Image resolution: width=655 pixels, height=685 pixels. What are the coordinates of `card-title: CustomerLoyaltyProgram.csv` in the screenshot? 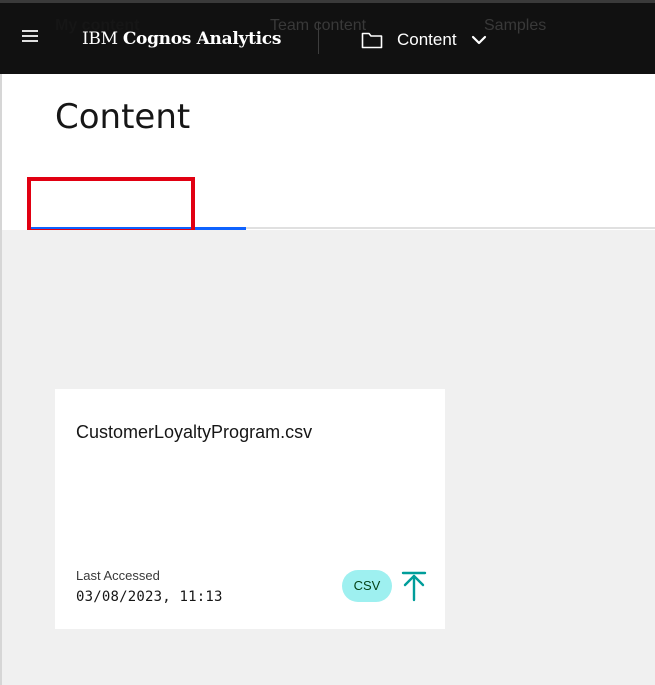 It's located at (194, 432).